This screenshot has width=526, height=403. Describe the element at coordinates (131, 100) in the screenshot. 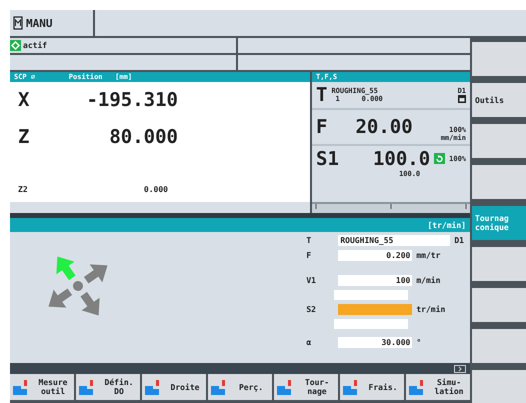

I see `axis-position: -195.310` at that location.